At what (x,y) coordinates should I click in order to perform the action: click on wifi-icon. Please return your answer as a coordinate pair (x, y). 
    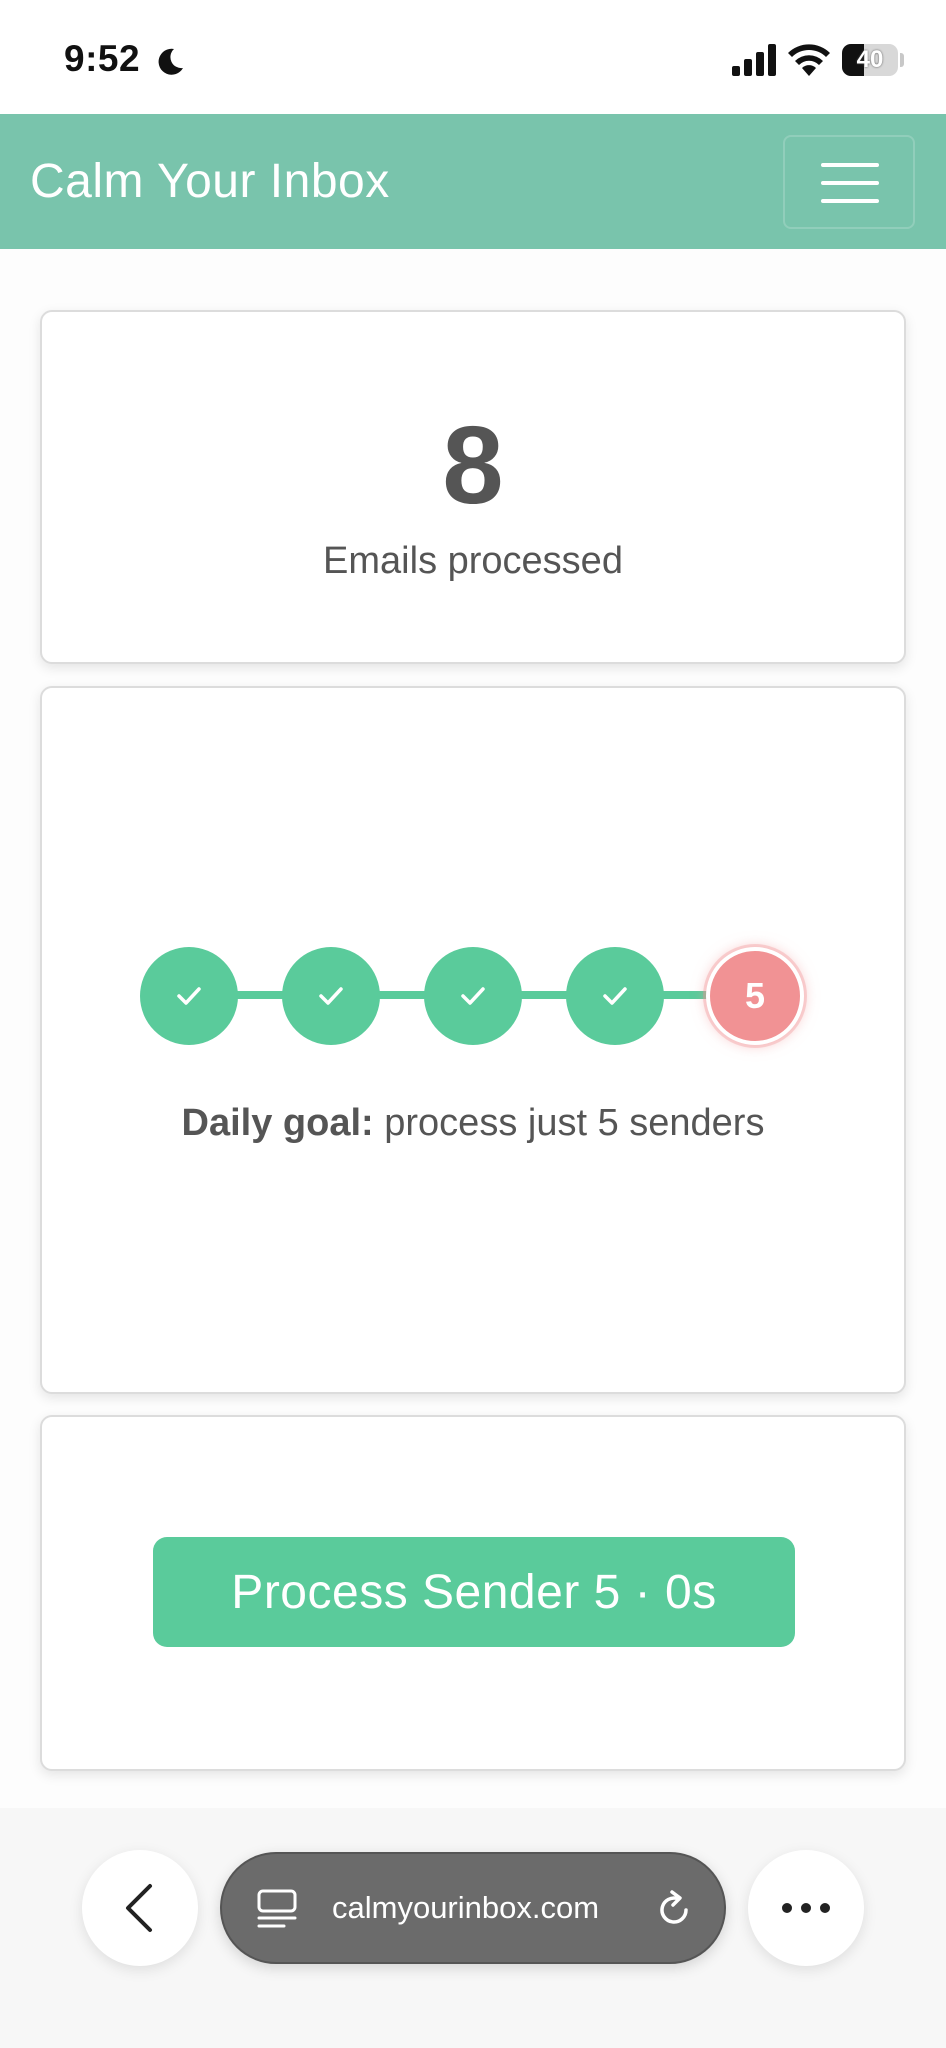
    Looking at the image, I should click on (809, 60).